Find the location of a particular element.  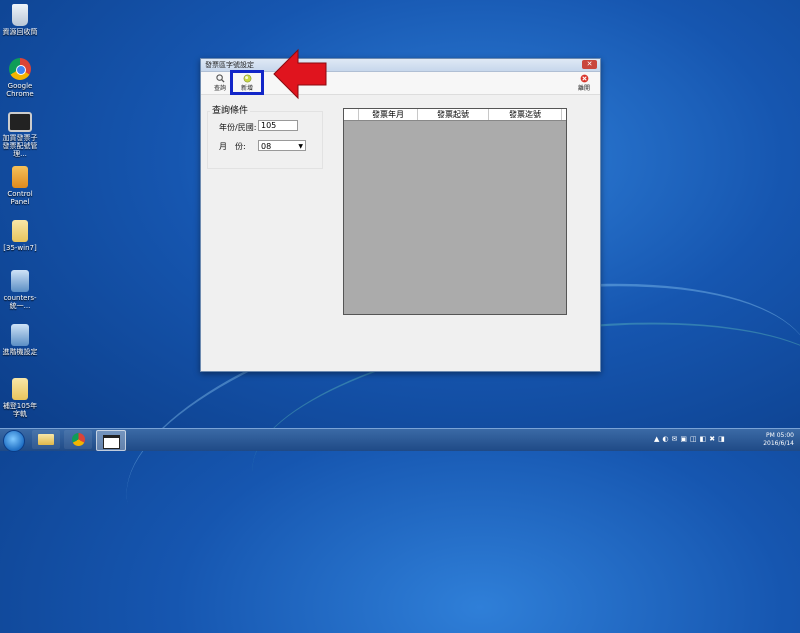

desktop-icon-label: 補登105年字軌 is located at coordinates (20, 410).